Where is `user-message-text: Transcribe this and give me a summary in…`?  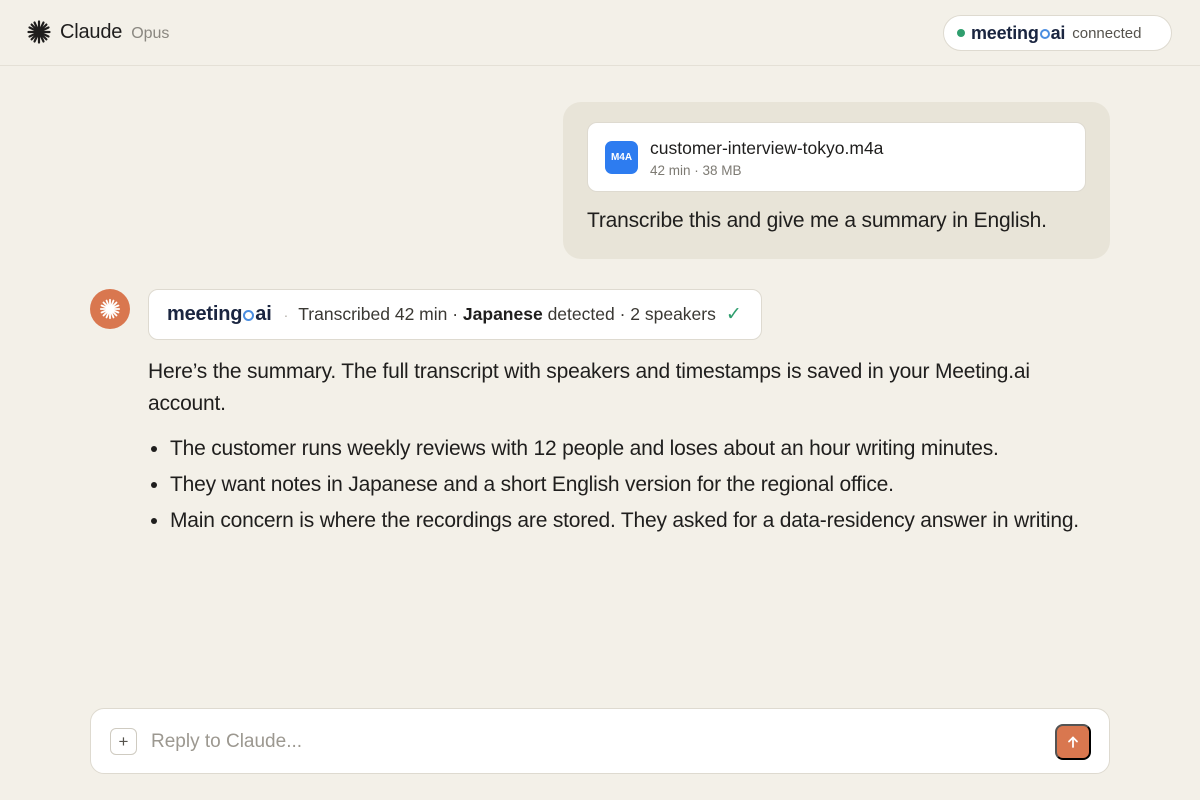 user-message-text: Transcribe this and give me a summary in… is located at coordinates (817, 220).